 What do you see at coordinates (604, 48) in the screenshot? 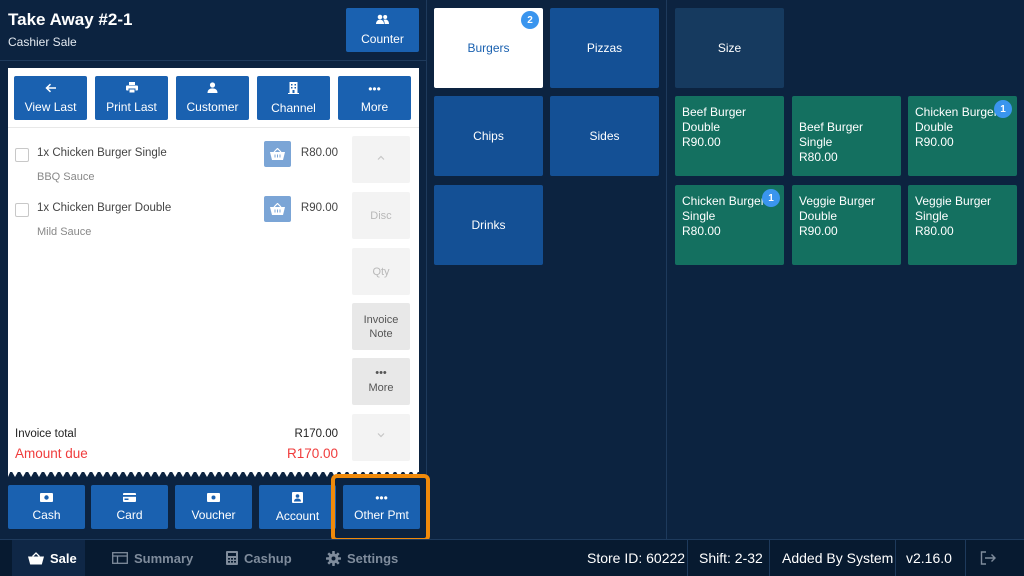
I see `category-pizzas: Pizzas` at bounding box center [604, 48].